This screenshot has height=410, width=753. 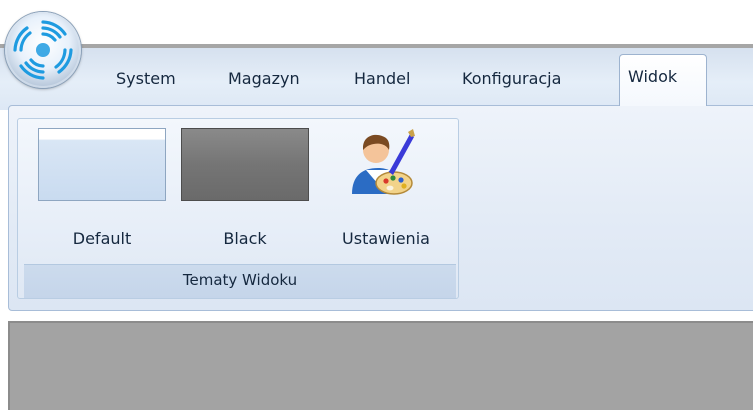 I want to click on theme-black-preview, so click(x=245, y=164).